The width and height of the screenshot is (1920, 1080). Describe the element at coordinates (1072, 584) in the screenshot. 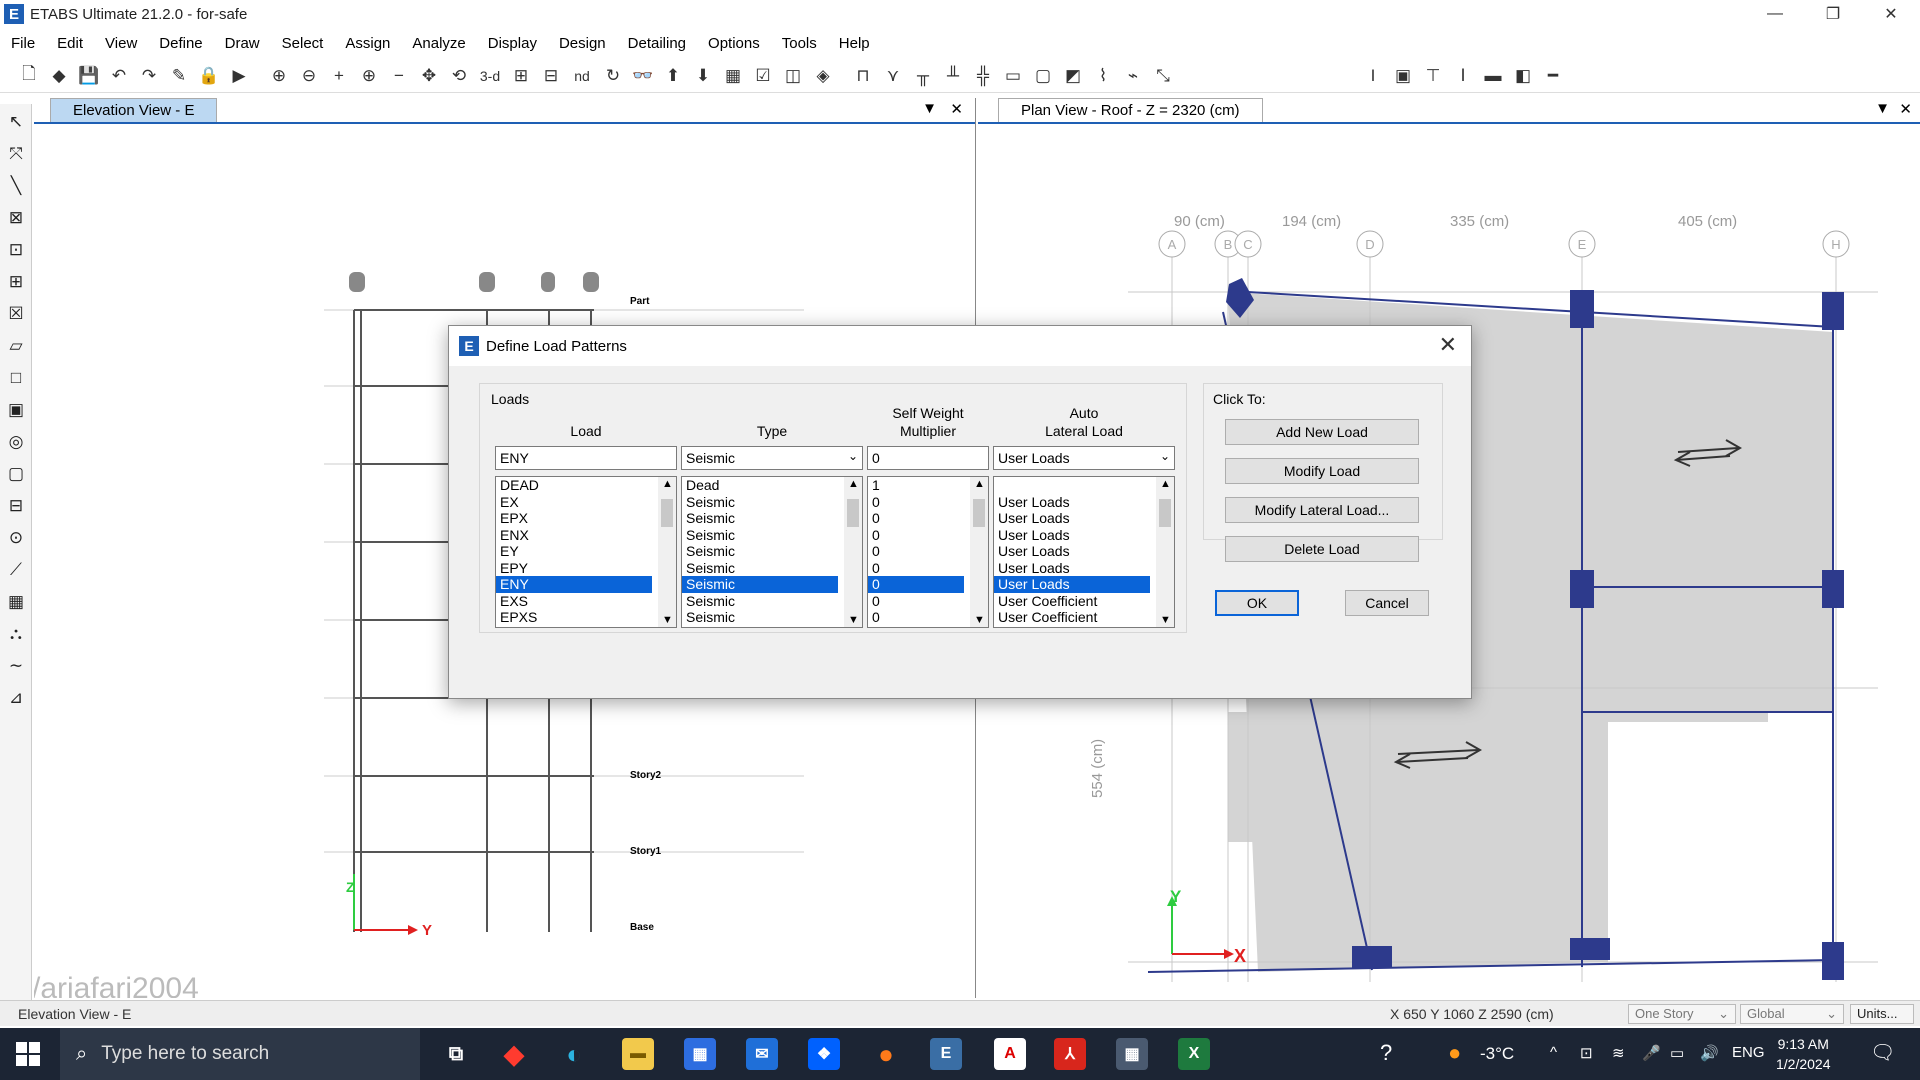

I see `list-item-selected: User Loads` at that location.